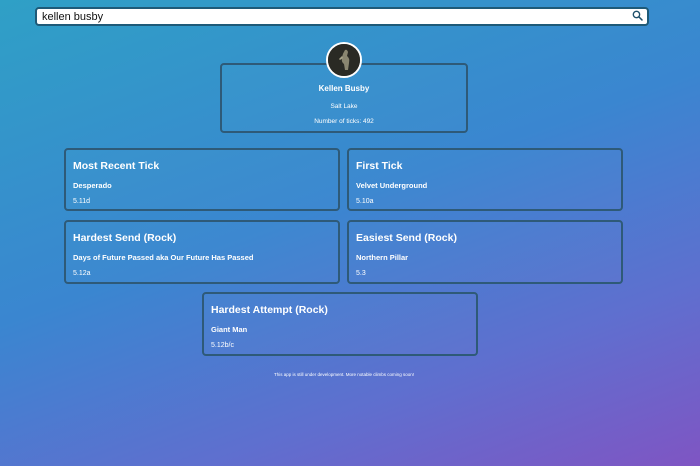 This screenshot has width=700, height=466. Describe the element at coordinates (344, 60) in the screenshot. I see `avatar` at that location.